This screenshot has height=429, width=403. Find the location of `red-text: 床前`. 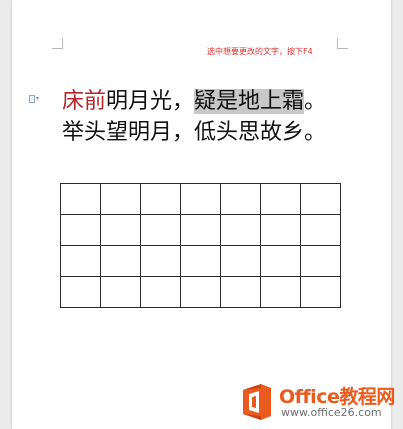

red-text: 床前 is located at coordinates (84, 101).